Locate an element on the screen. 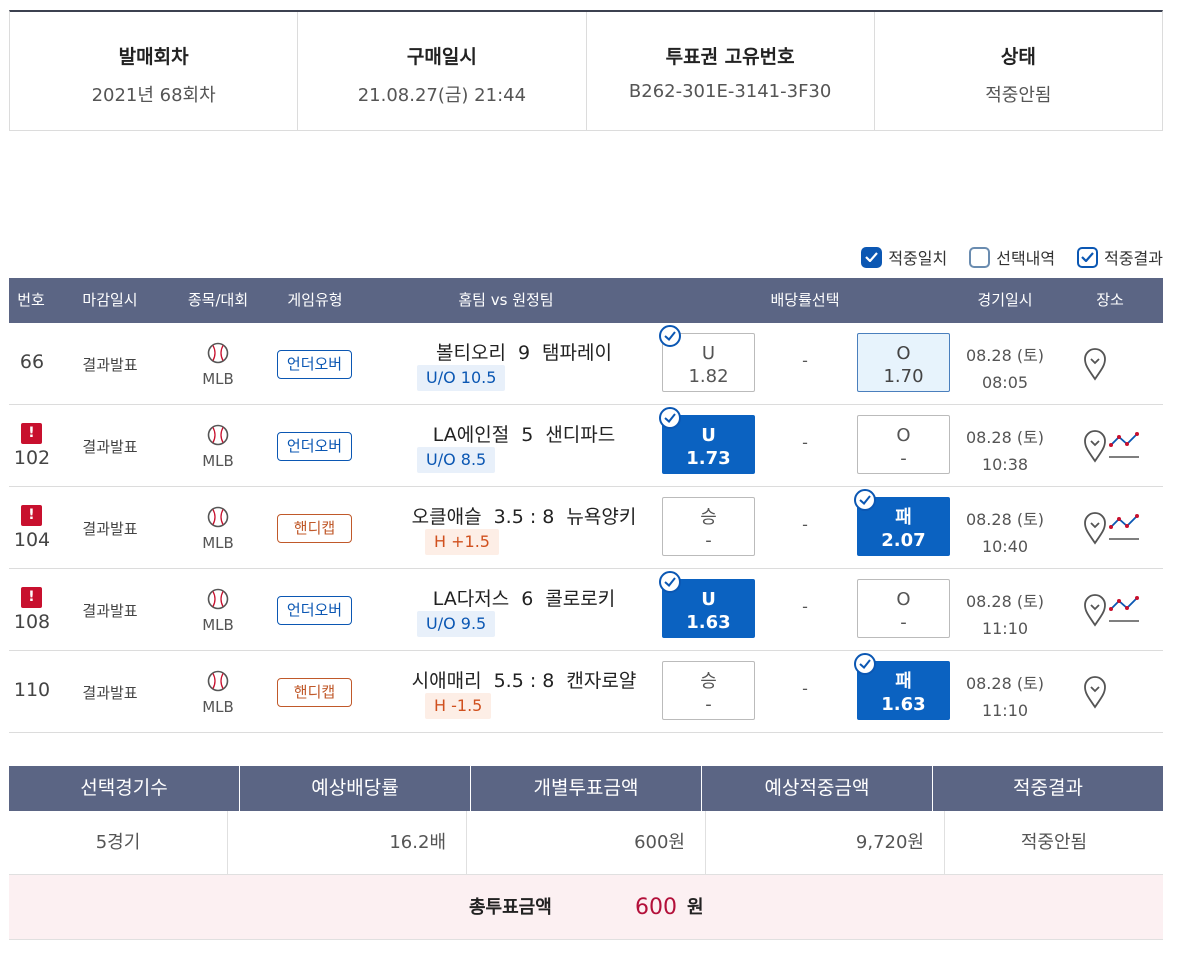 This screenshot has width=1177, height=959. info-purchase-time: 구매일시 21.08.27(금) 21:44 is located at coordinates (442, 71).